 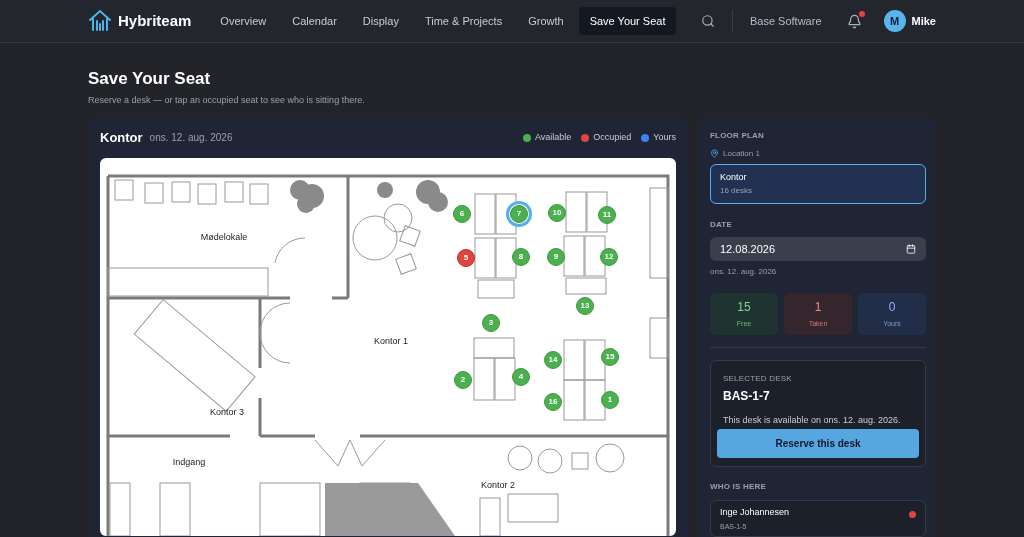 I want to click on room-label: Kontor 2, so click(x=498, y=485).